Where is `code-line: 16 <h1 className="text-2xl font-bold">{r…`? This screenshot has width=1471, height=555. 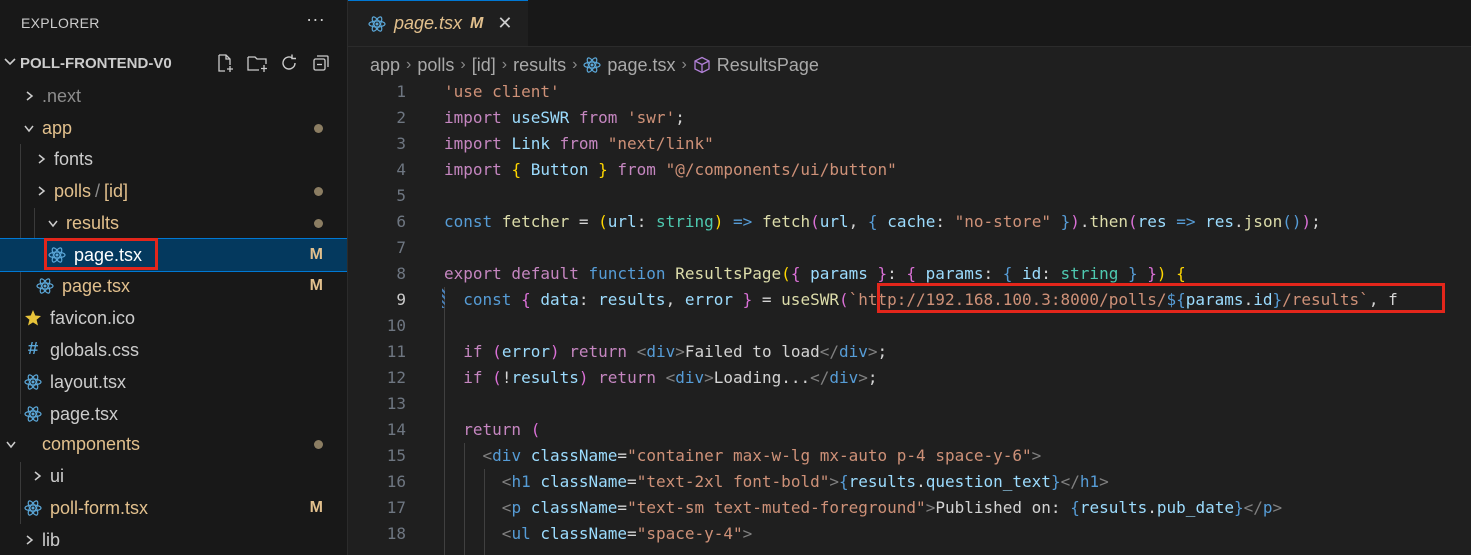 code-line: 16 <h1 className="text-2xl font-bold">{r… is located at coordinates (909, 482).